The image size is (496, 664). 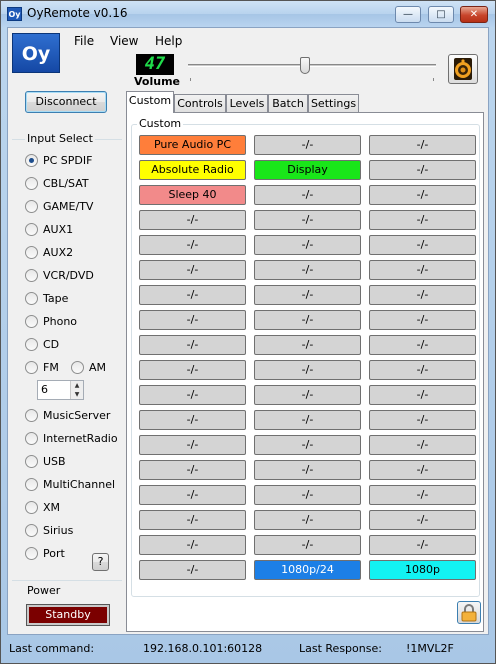 I want to click on volume-slider-track, so click(x=312, y=65).